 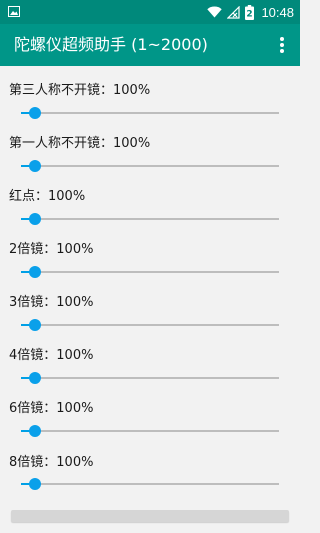 I want to click on battery-level-text: 2, so click(x=250, y=14).